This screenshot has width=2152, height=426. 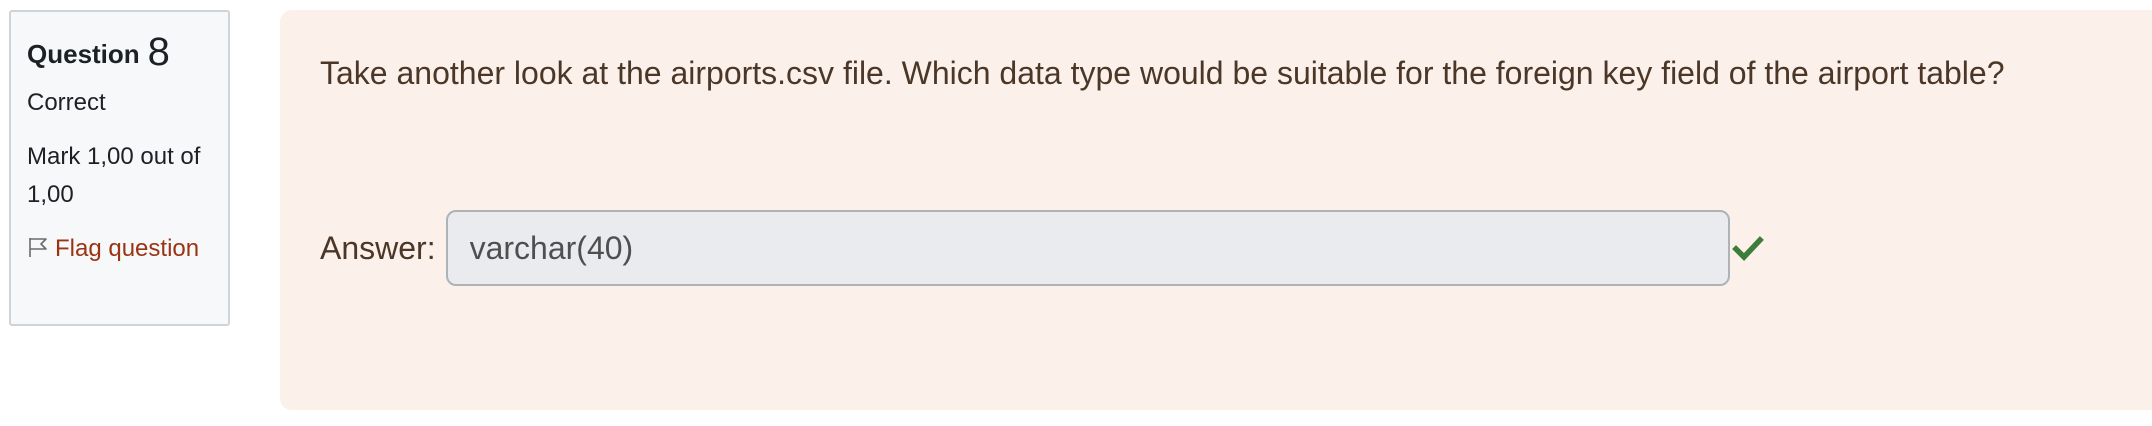 What do you see at coordinates (158, 52) in the screenshot?
I see `question-number: 8` at bounding box center [158, 52].